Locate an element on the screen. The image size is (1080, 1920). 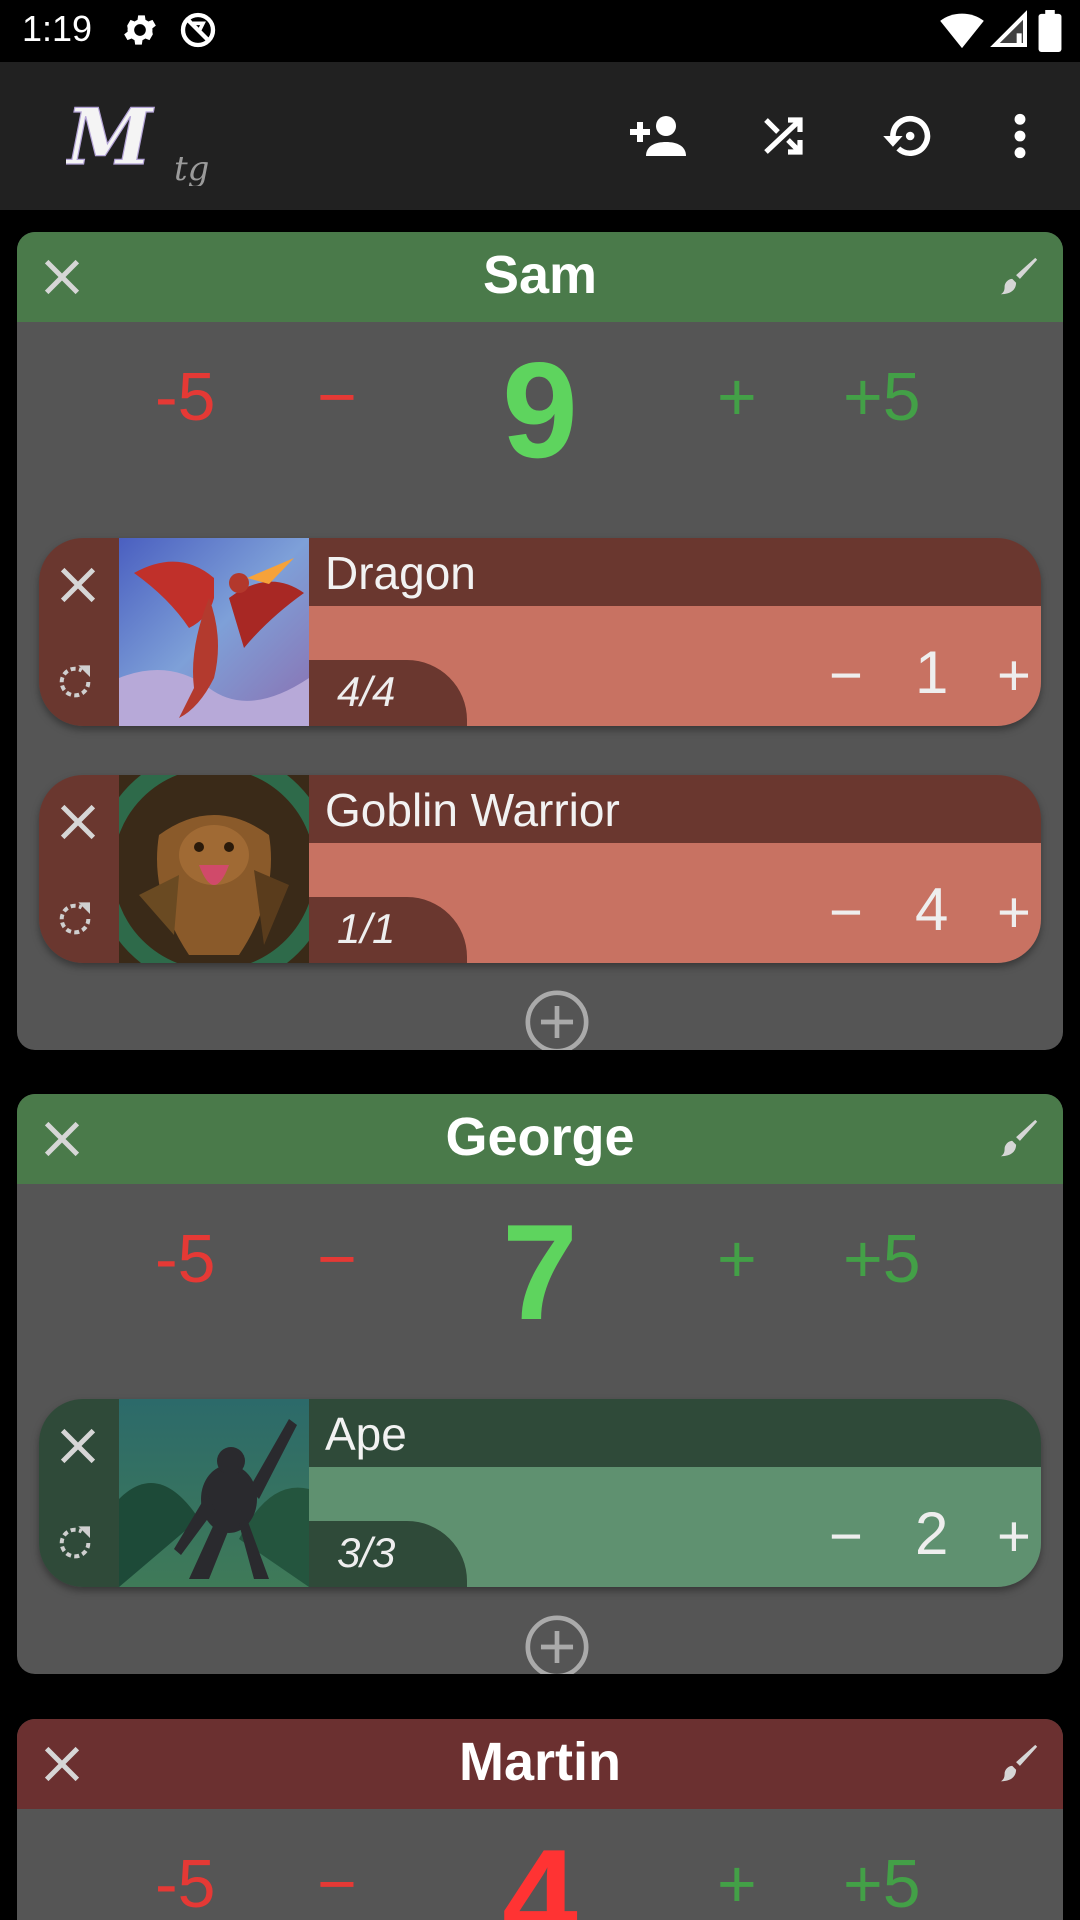
creature-art-dragon is located at coordinates (214, 632).